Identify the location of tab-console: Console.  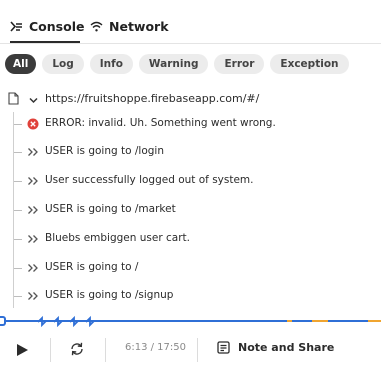
(47, 26).